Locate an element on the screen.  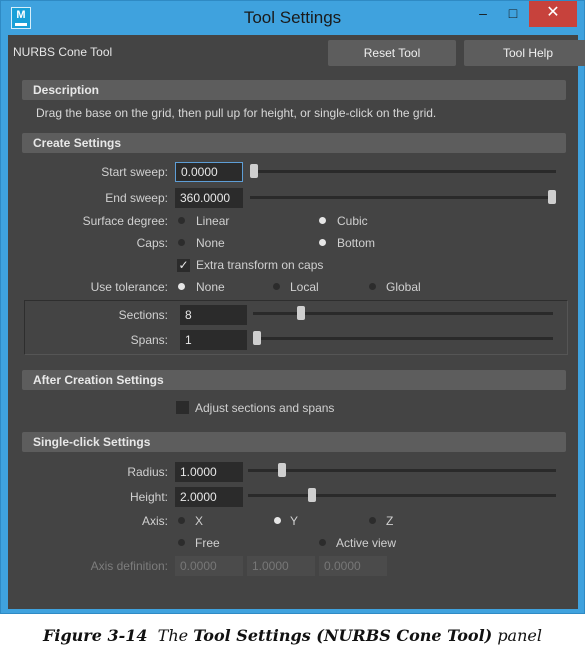
surface-degree-label: Surface degree: is located at coordinates (125, 221).